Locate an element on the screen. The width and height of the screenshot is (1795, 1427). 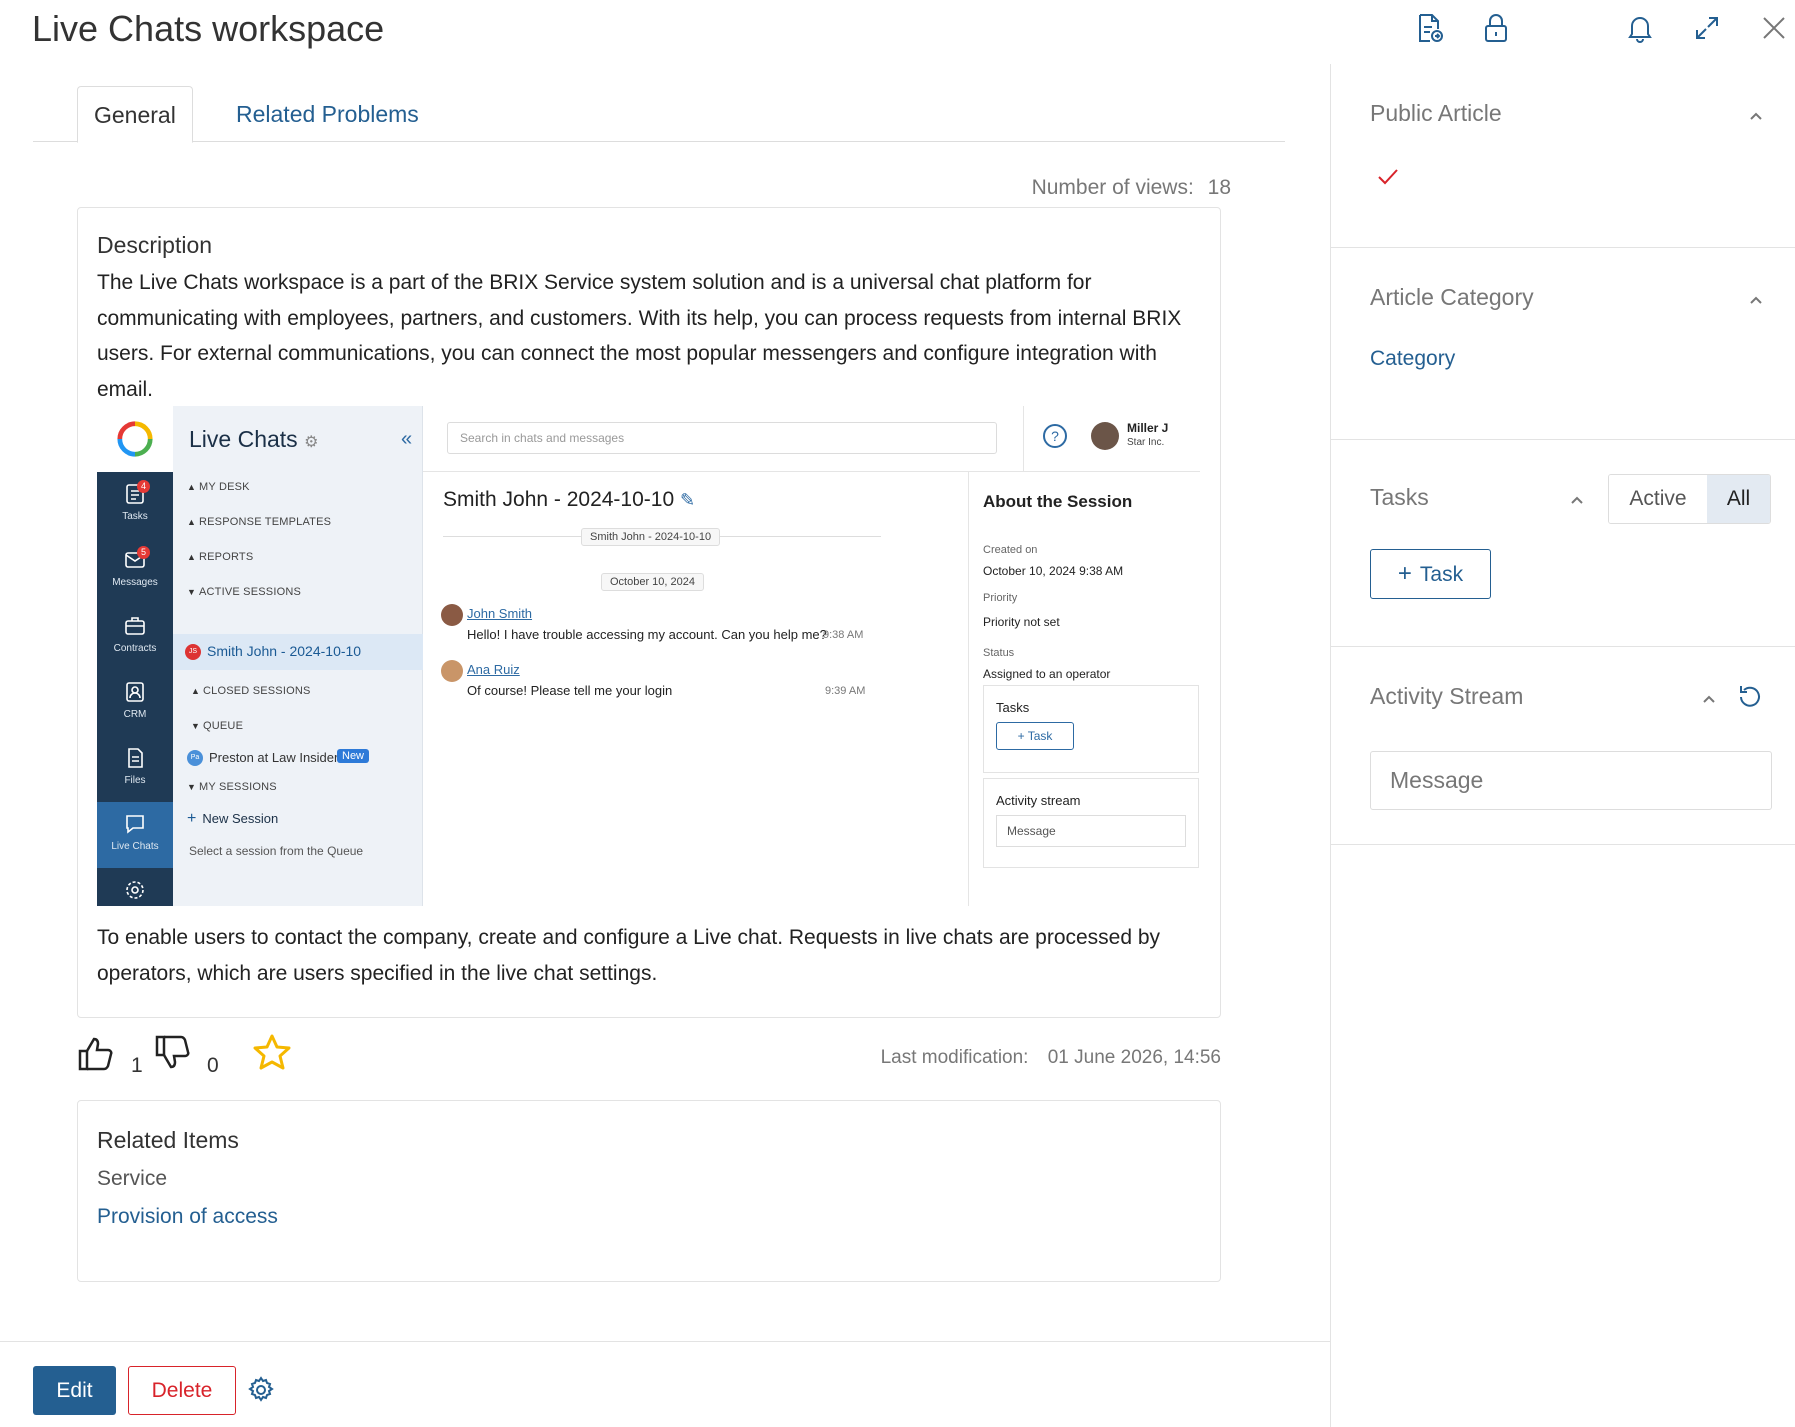
message-time: 9:39 AM is located at coordinates (845, 691).